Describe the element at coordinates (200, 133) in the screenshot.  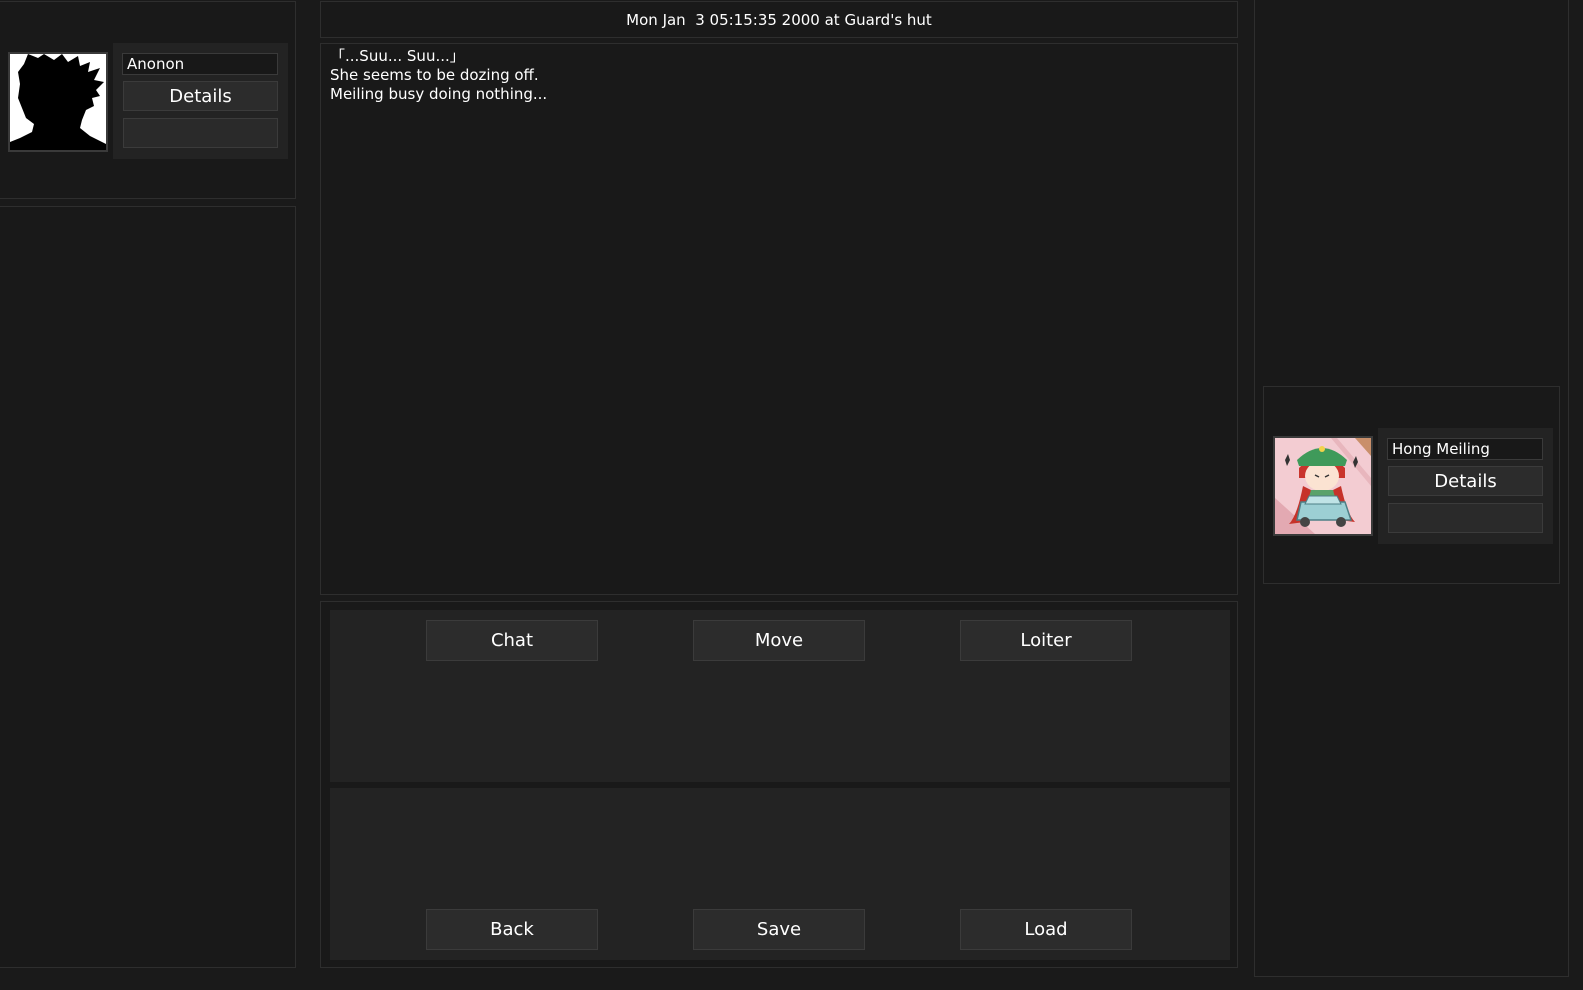
I see `player-empty-button` at that location.